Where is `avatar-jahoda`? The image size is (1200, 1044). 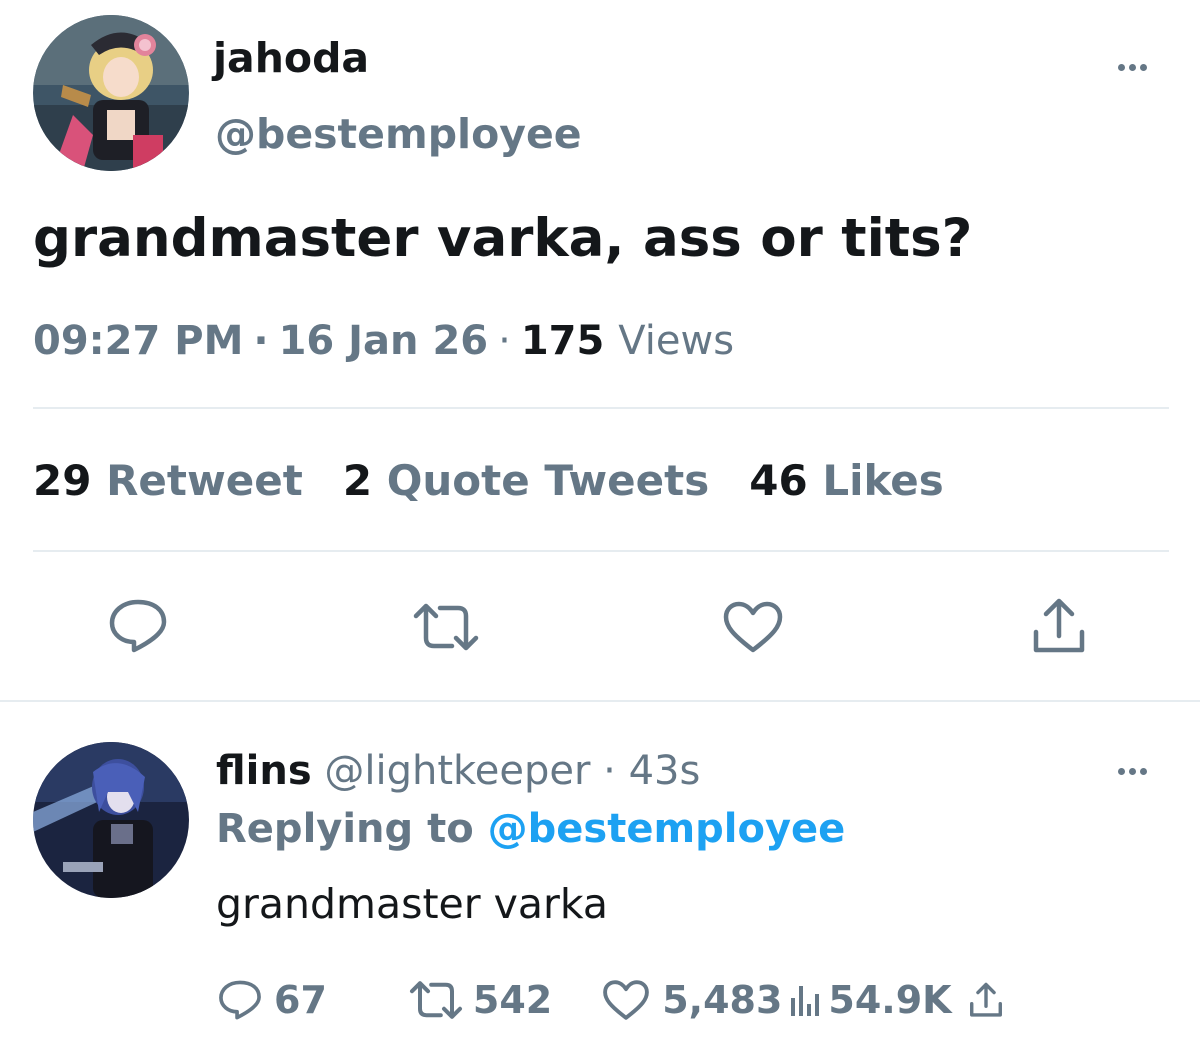 avatar-jahoda is located at coordinates (111, 93).